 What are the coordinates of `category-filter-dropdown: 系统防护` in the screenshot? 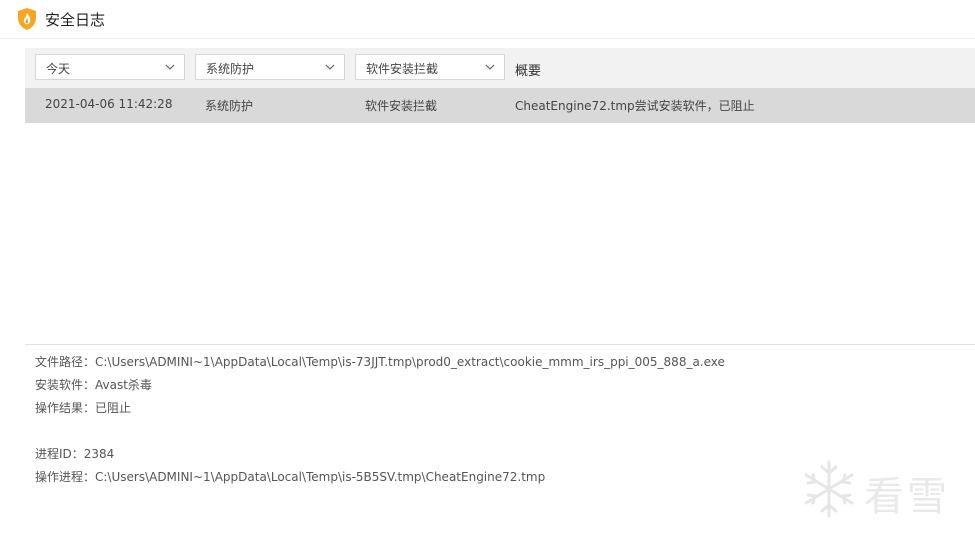 It's located at (270, 67).